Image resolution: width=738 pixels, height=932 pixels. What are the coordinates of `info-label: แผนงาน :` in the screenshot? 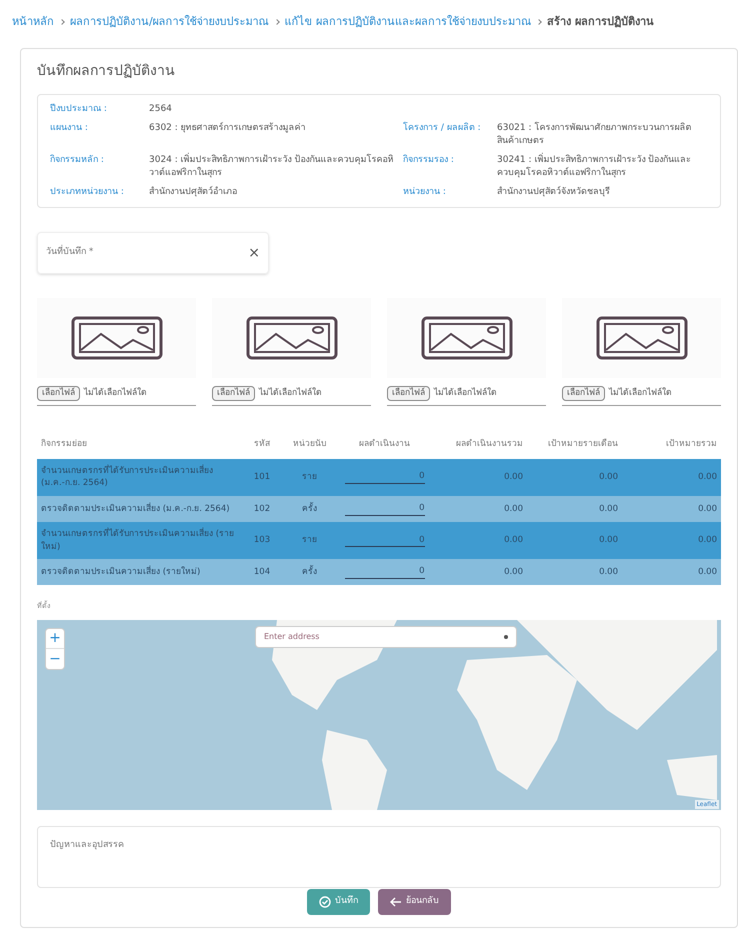 It's located at (69, 128).